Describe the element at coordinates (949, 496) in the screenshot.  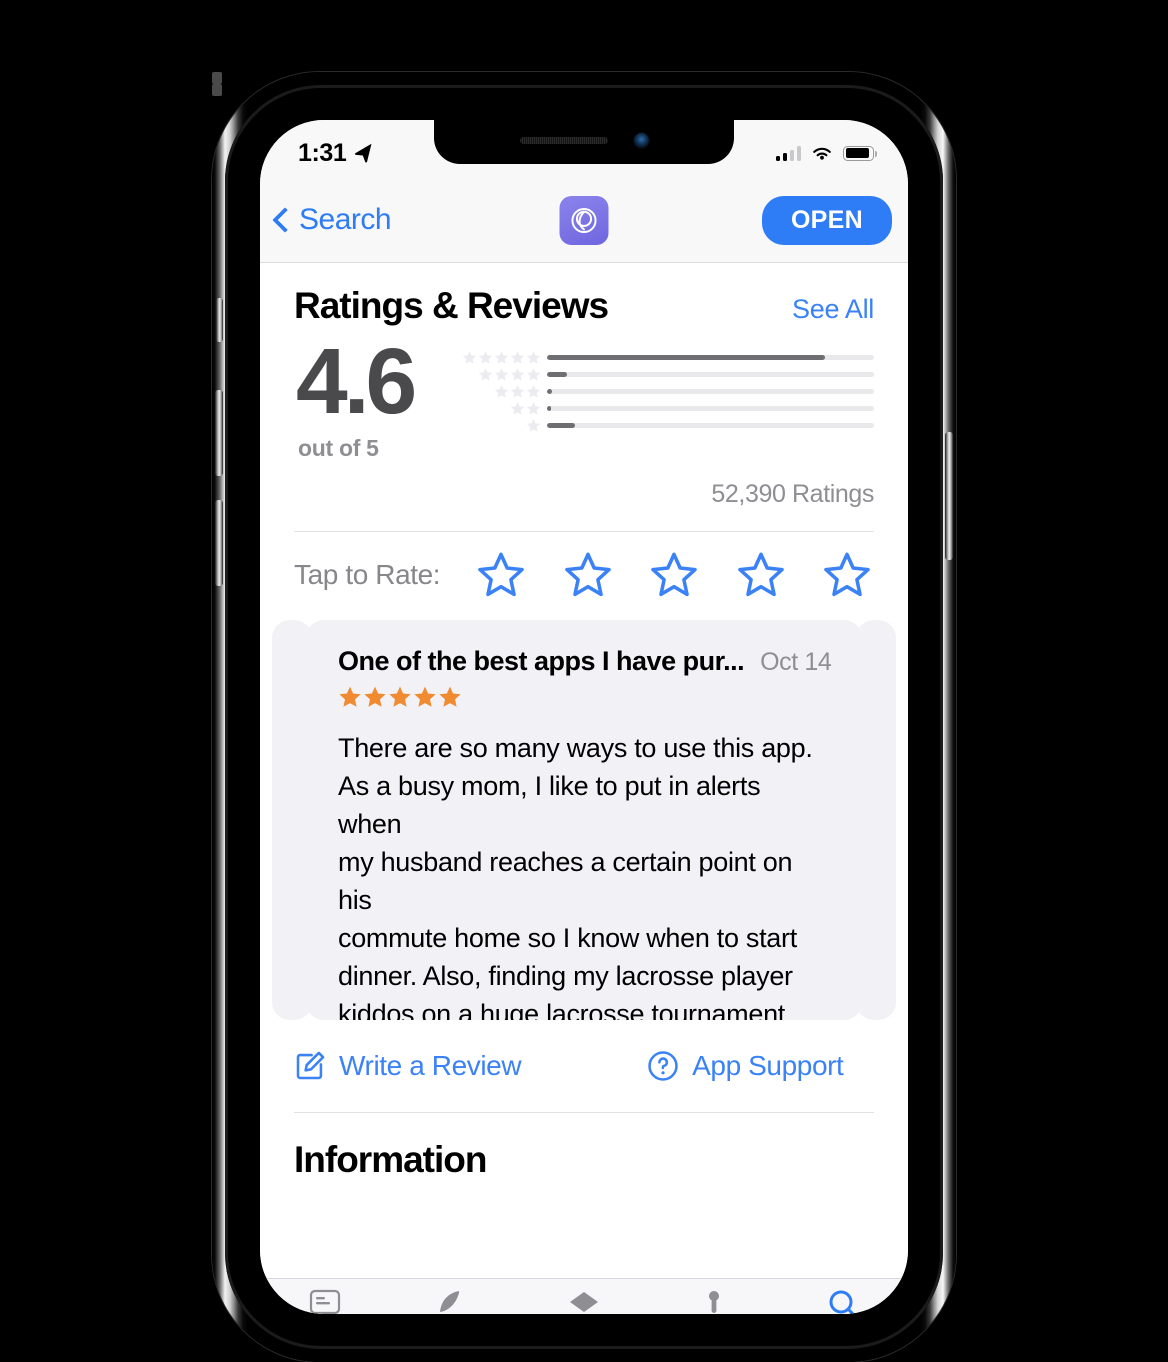
I see `power-side-button` at that location.